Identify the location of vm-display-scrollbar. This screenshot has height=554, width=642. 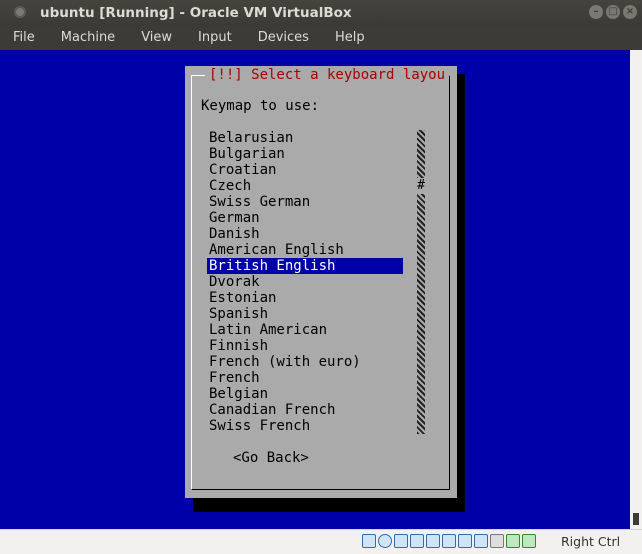
(636, 289).